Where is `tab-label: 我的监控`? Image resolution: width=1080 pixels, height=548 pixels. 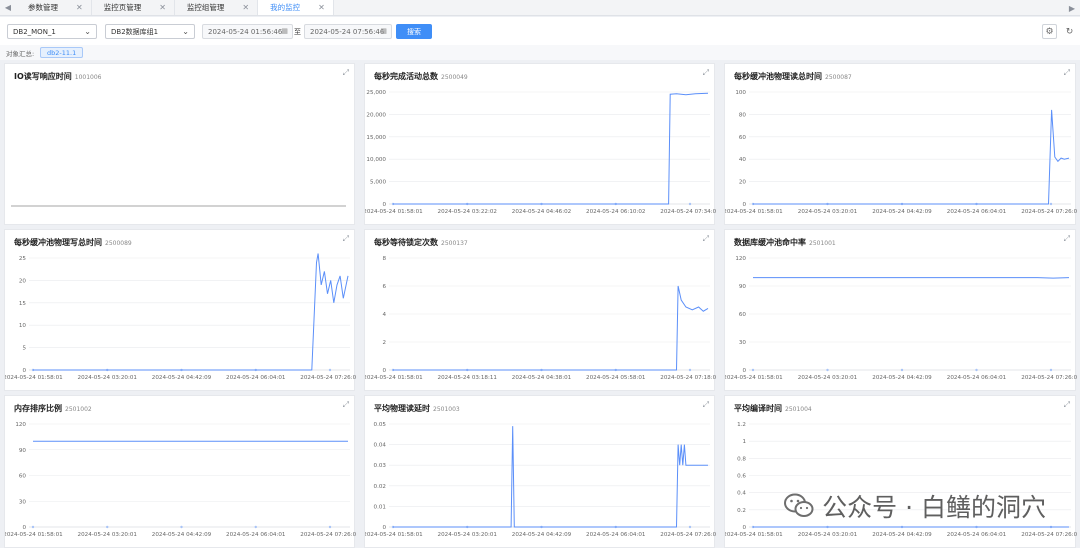
tab-label: 我的监控 is located at coordinates (285, 7).